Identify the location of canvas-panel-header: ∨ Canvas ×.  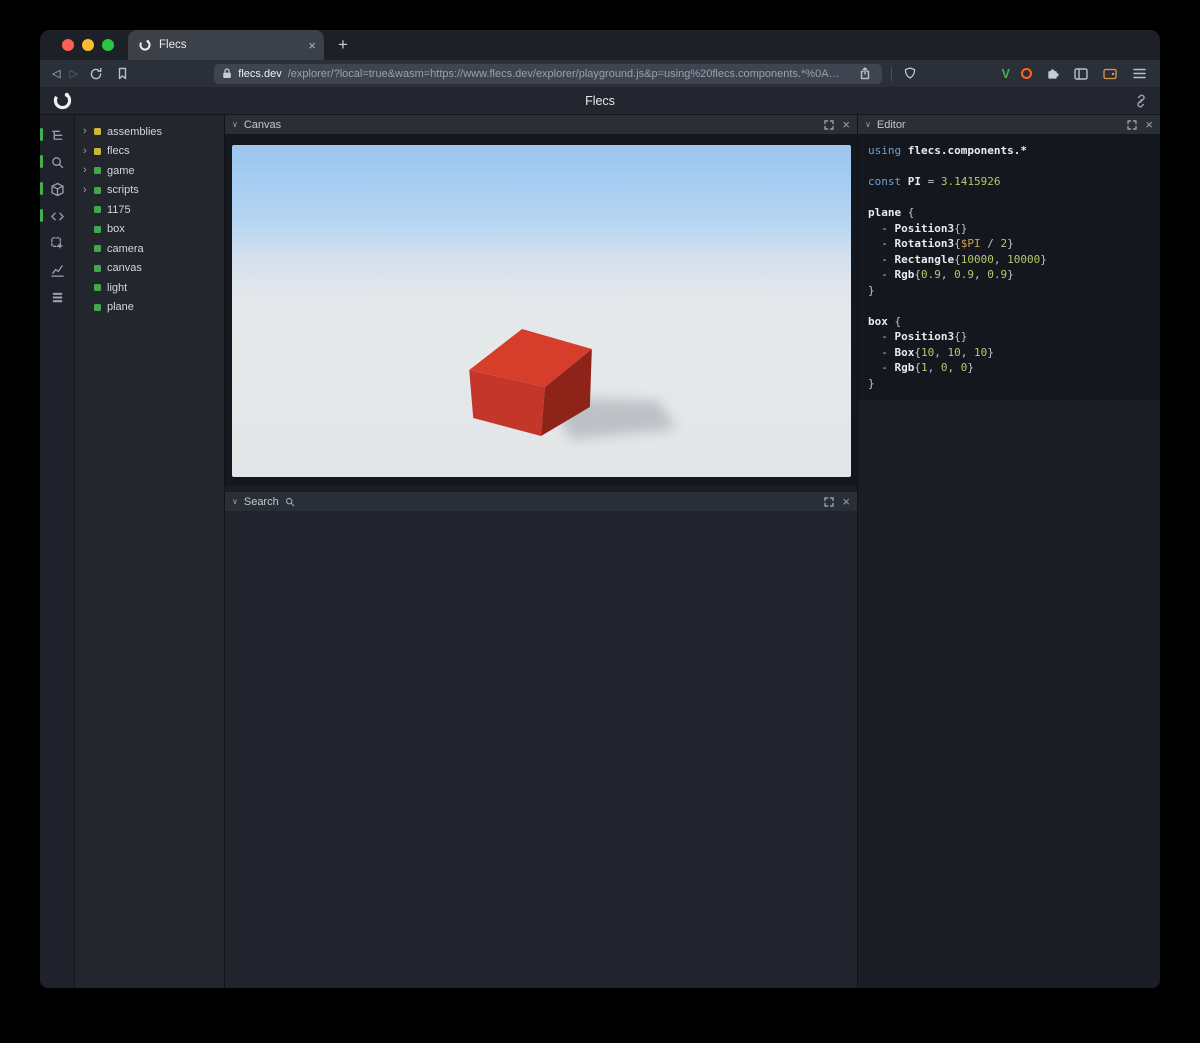
(541, 124).